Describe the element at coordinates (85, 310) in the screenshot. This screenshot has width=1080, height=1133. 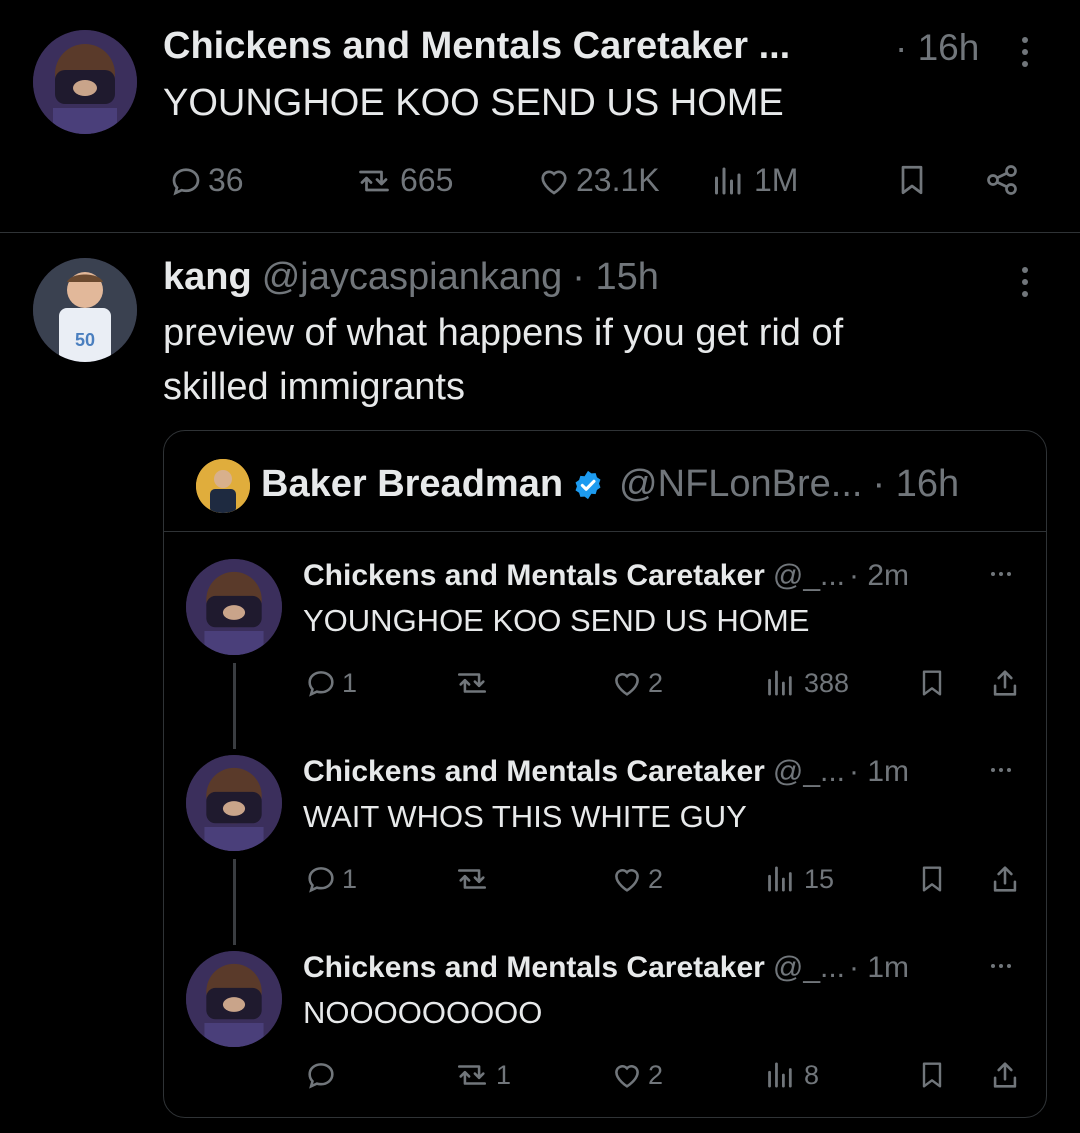
I see `avatar: 50` at that location.